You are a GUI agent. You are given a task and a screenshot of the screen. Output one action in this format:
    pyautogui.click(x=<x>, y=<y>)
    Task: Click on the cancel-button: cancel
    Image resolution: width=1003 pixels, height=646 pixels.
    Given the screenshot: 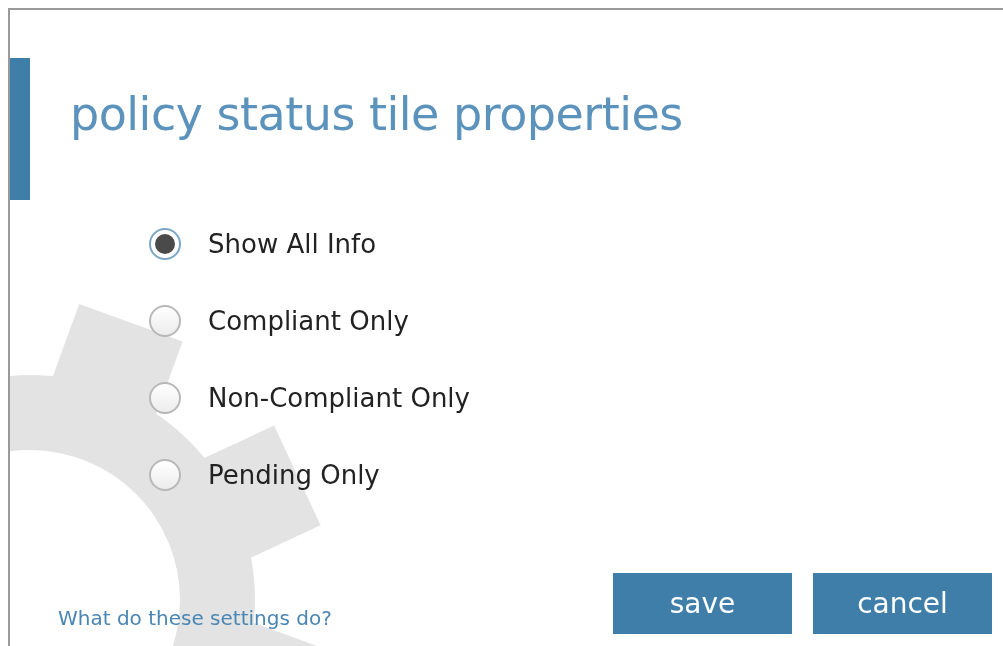 What is the action you would take?
    pyautogui.click(x=902, y=603)
    